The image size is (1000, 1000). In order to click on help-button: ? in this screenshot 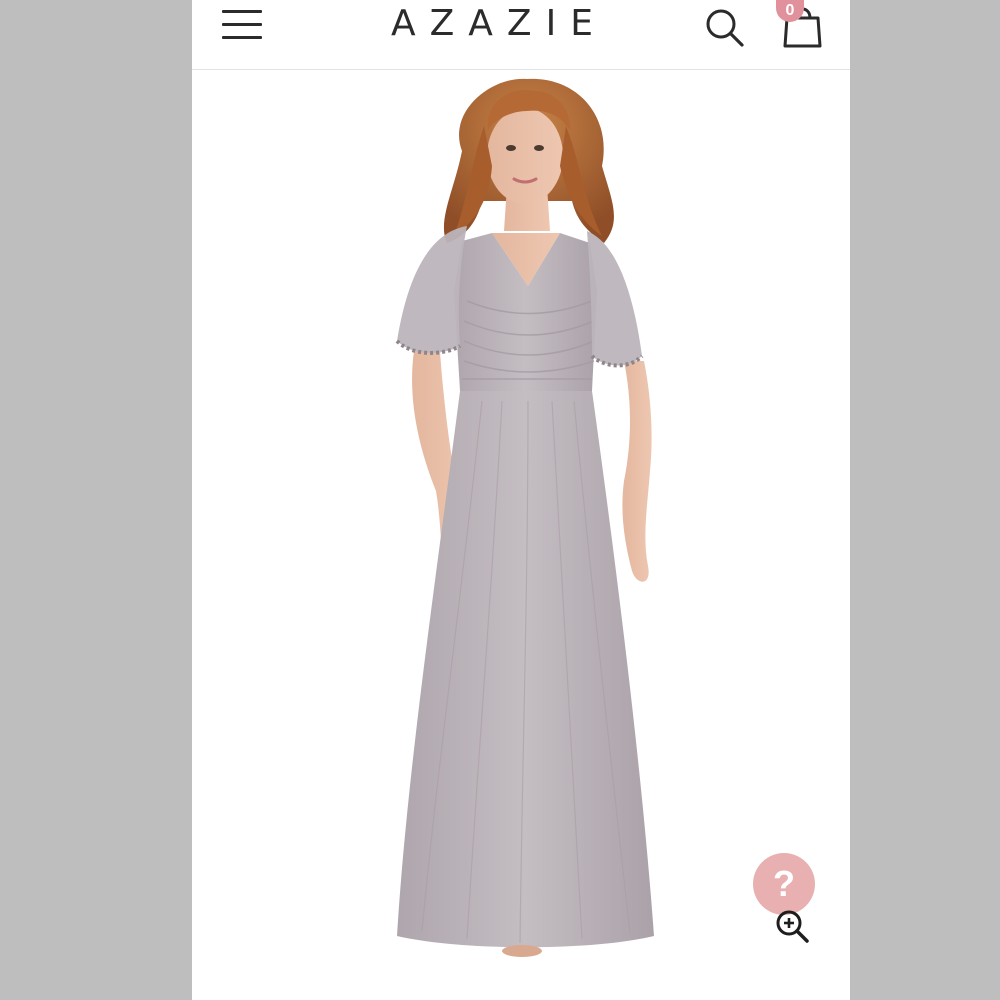, I will do `click(784, 884)`.